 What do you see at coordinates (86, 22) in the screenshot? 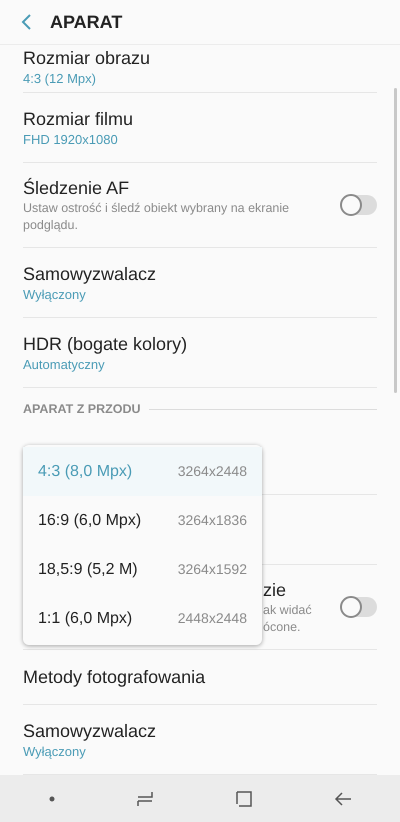
I see `page-title: APARAT` at bounding box center [86, 22].